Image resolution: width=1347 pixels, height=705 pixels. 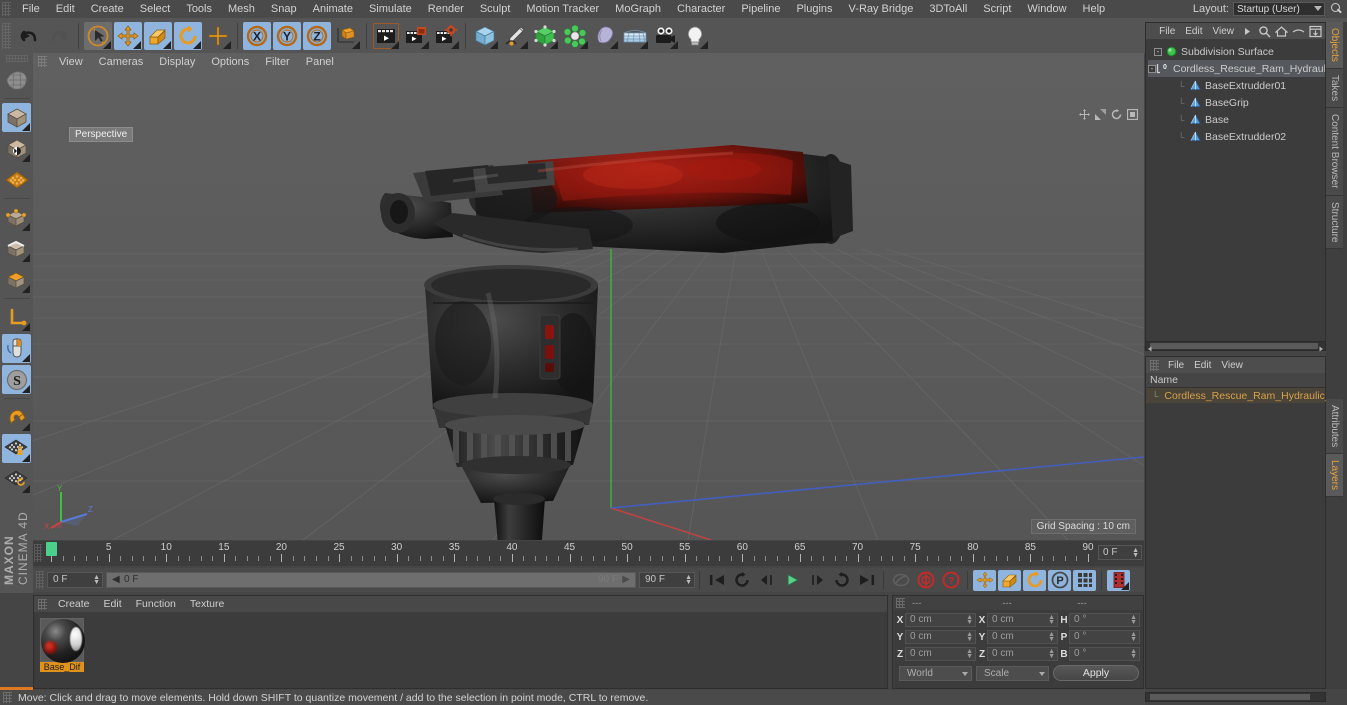 I want to click on scroll-left-arrow, so click(x=1150, y=347).